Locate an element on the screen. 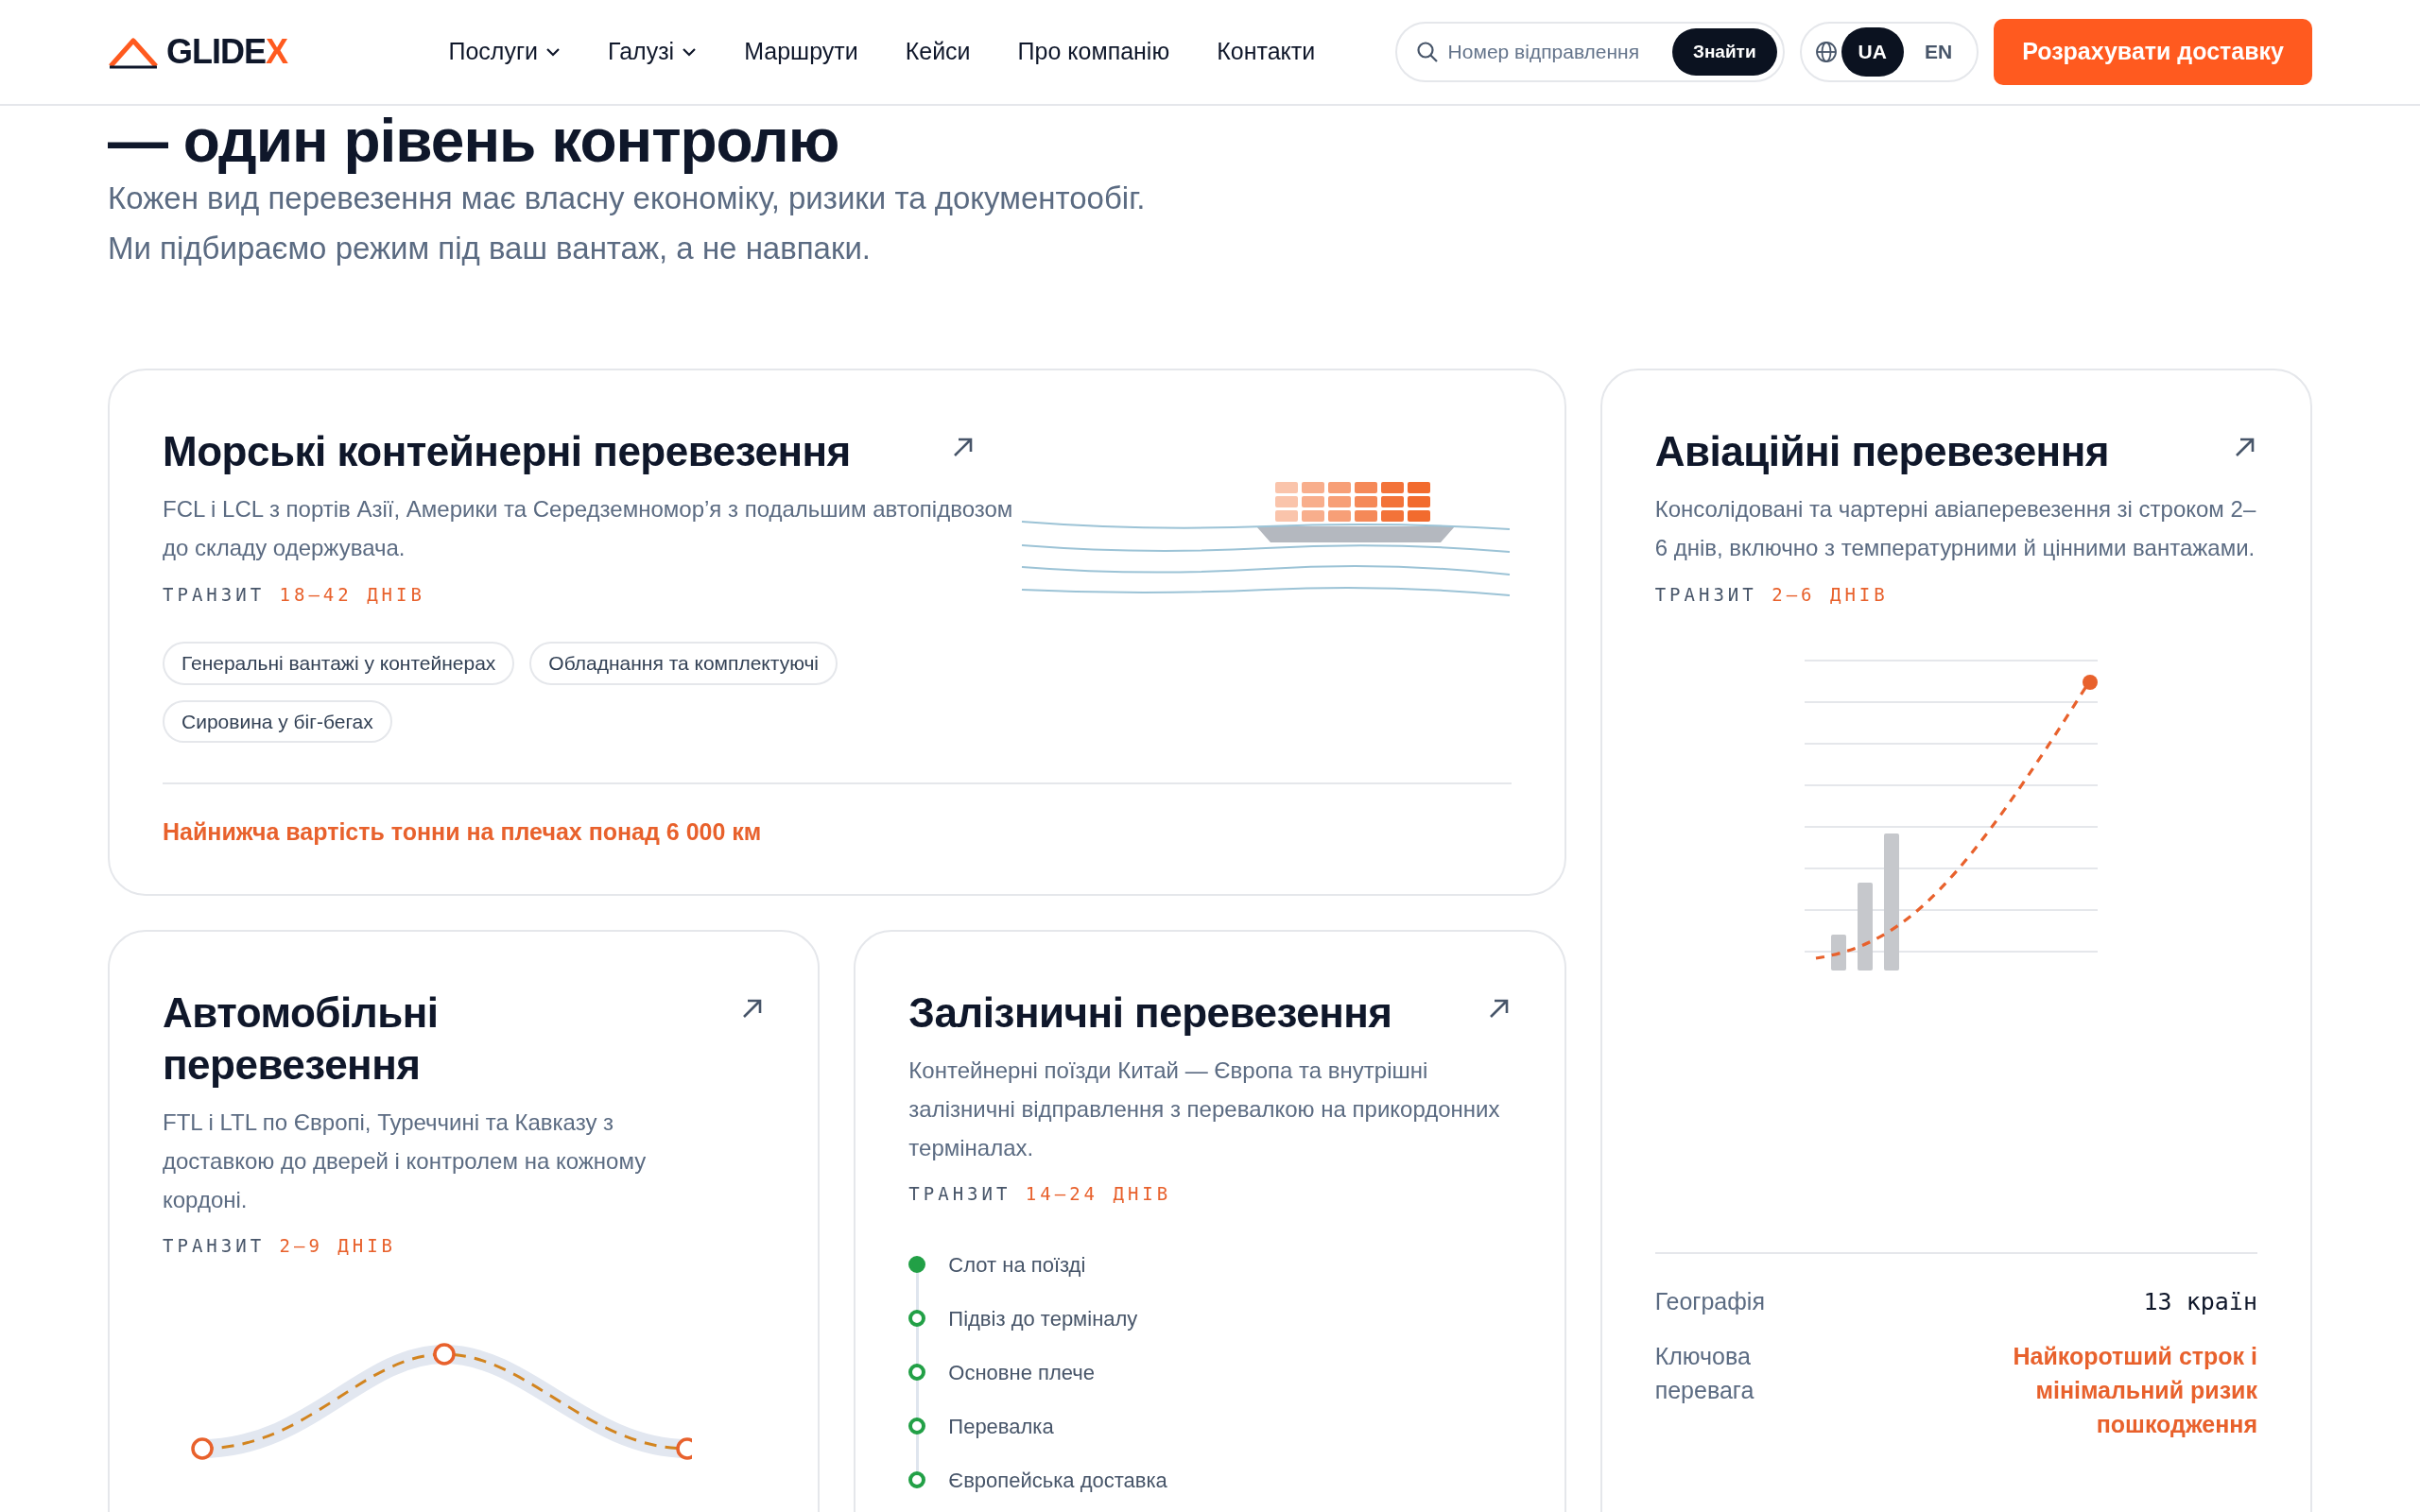 The image size is (2420, 1512). step-label: Перевалка is located at coordinates (1001, 1426).